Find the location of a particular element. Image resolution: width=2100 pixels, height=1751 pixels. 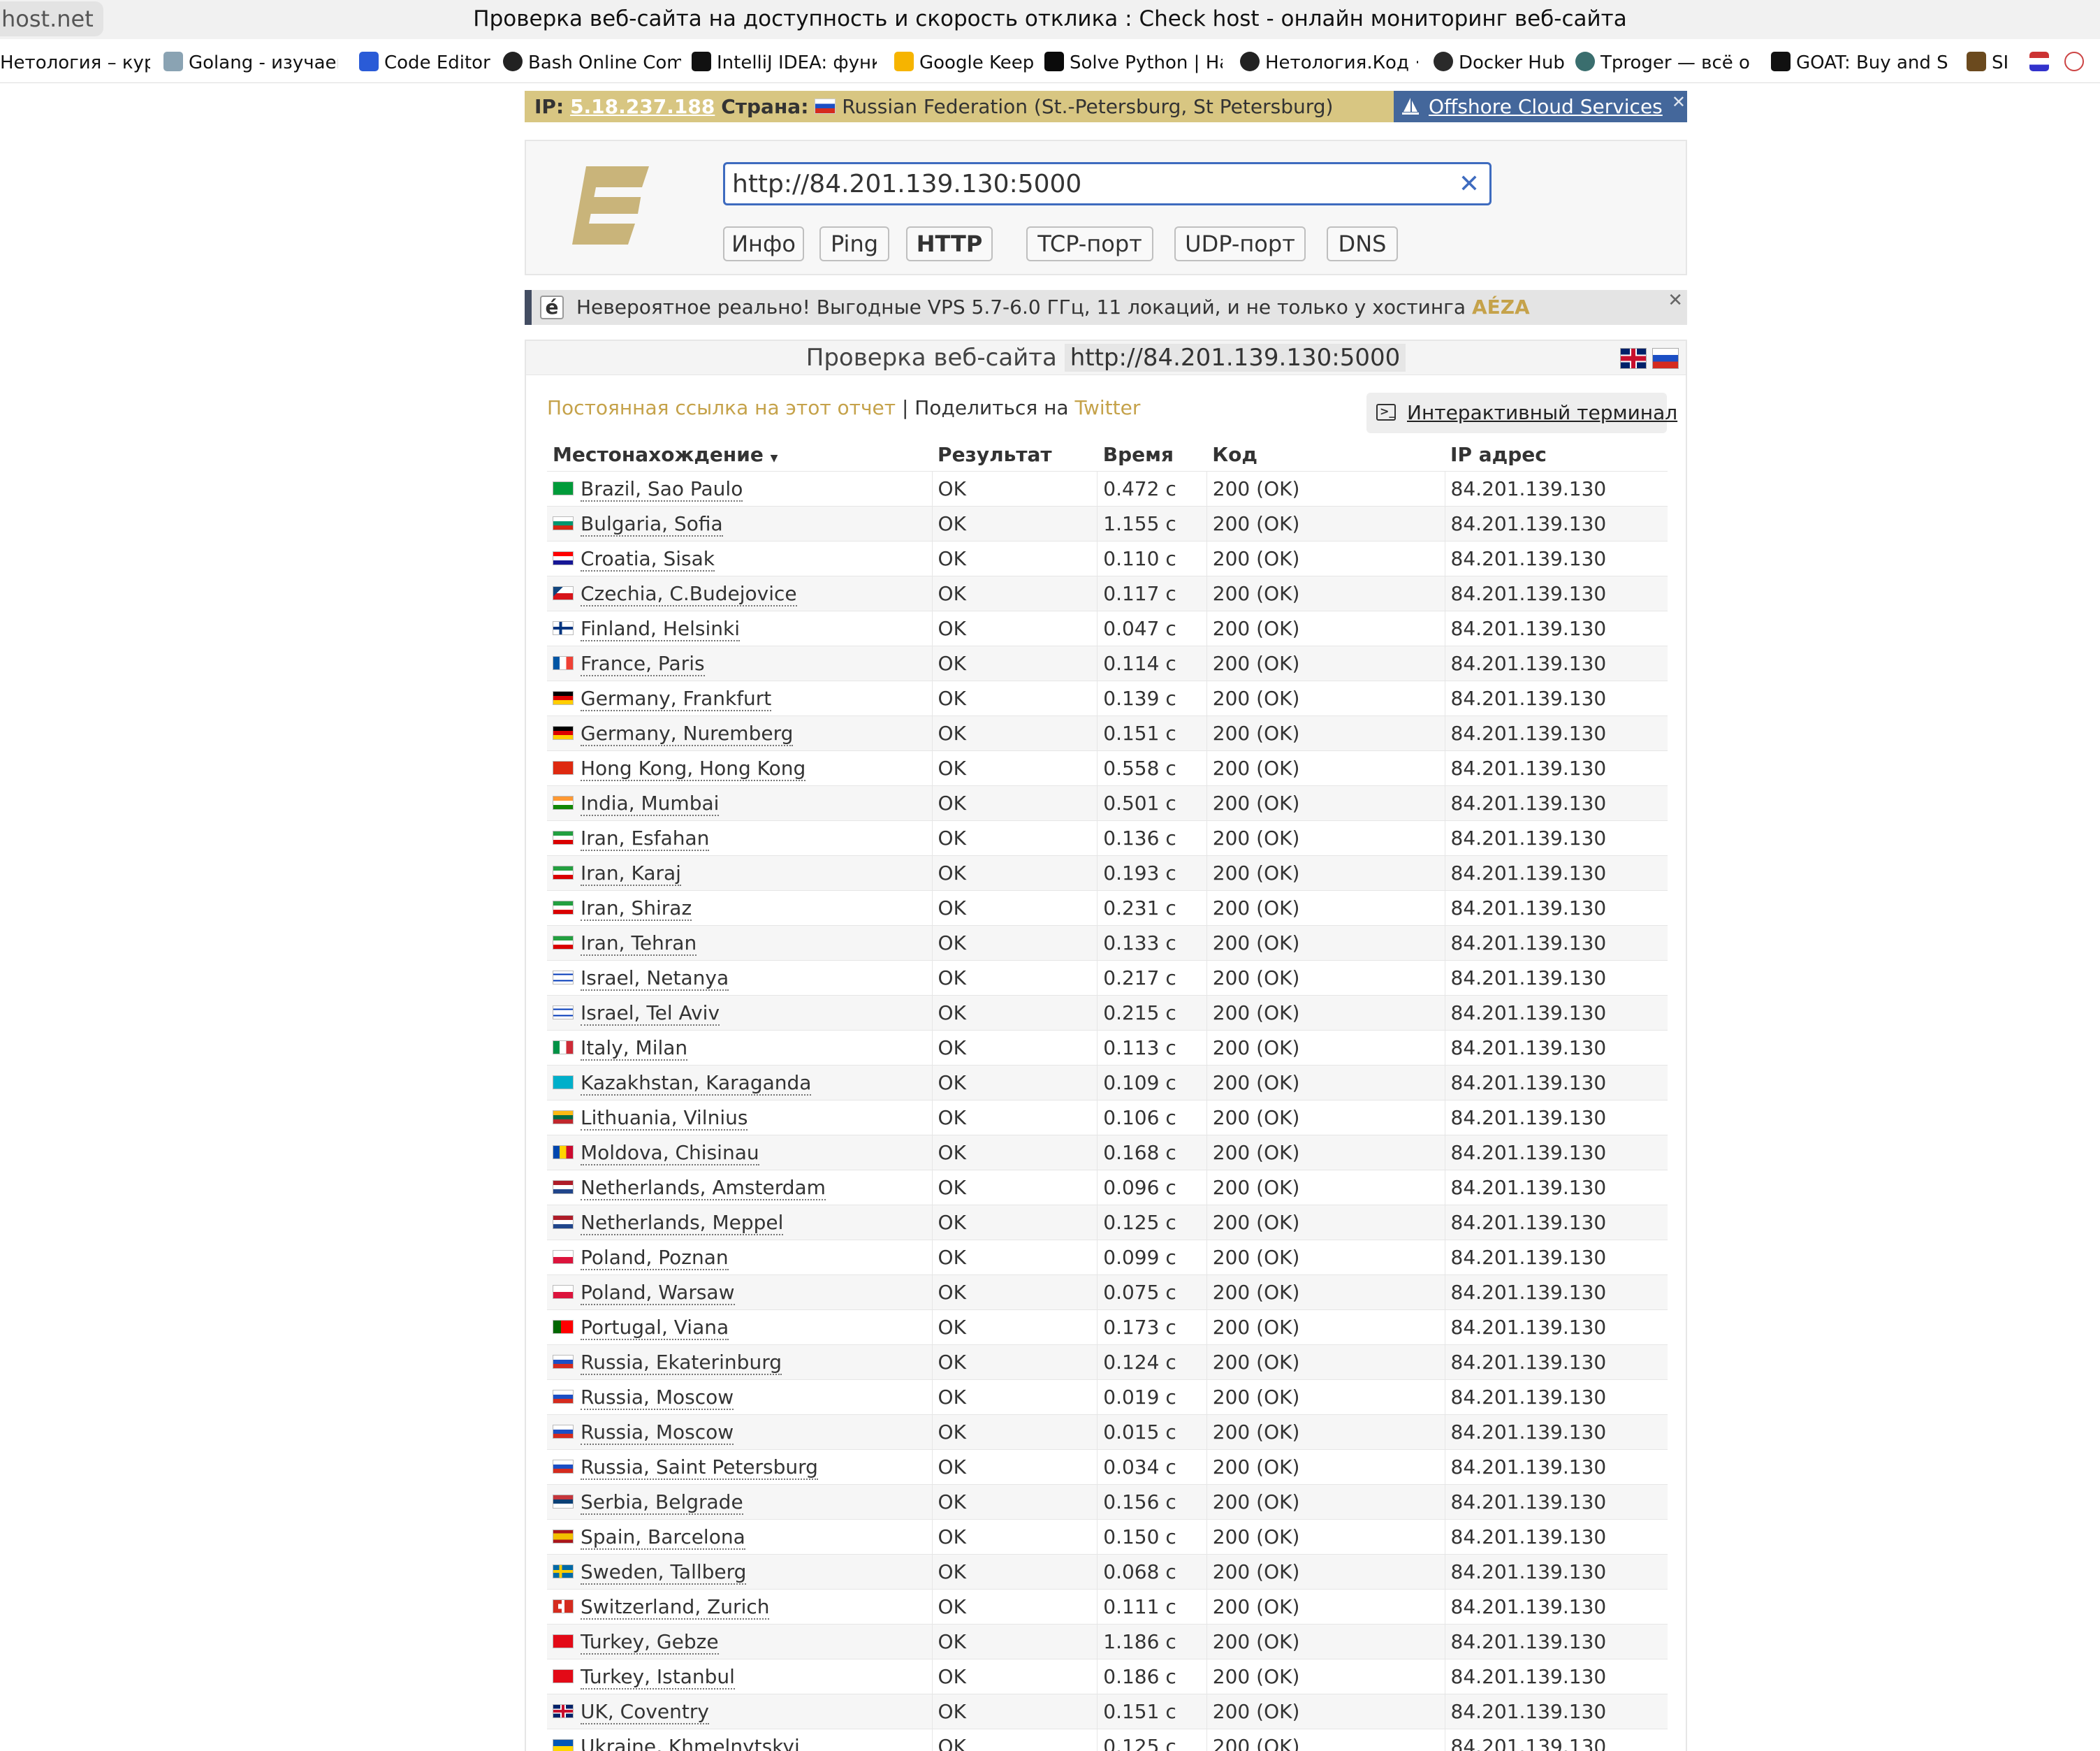

location-link: Iran, Shiraz is located at coordinates (637, 908).